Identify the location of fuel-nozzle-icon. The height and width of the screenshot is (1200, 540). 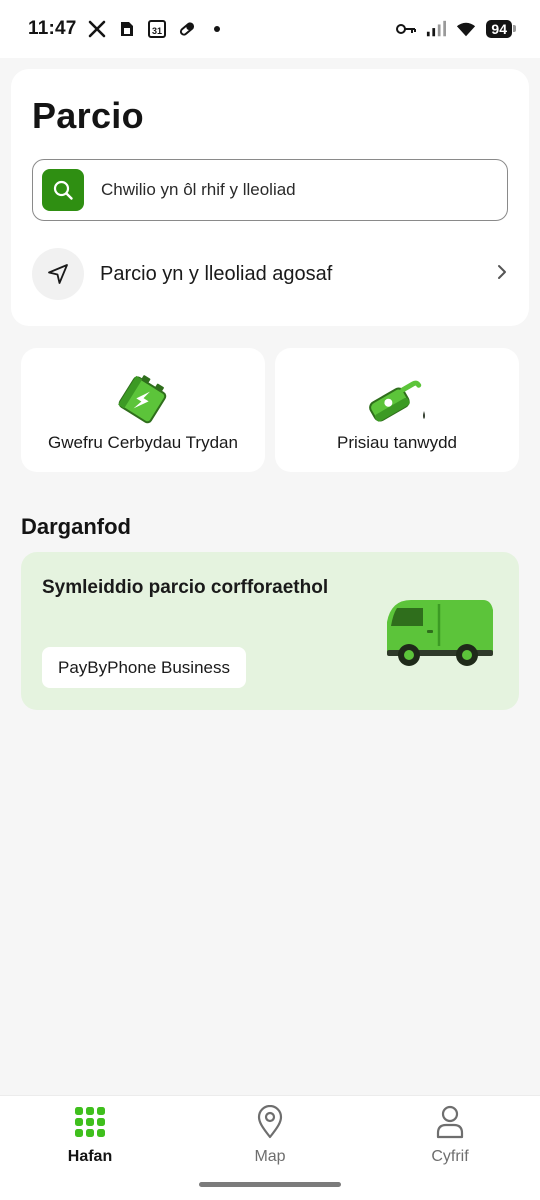
(397, 399).